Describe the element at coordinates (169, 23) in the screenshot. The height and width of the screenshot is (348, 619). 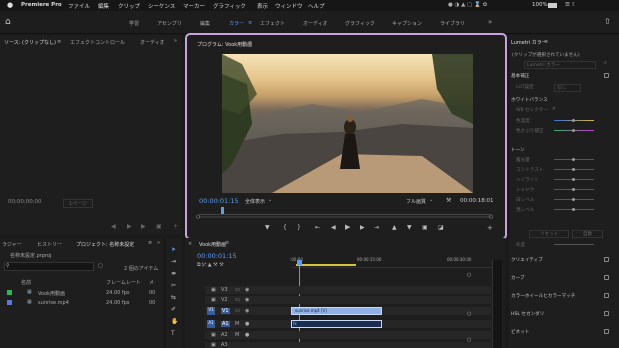
I see `ws-assembly: アセンブリ` at that location.